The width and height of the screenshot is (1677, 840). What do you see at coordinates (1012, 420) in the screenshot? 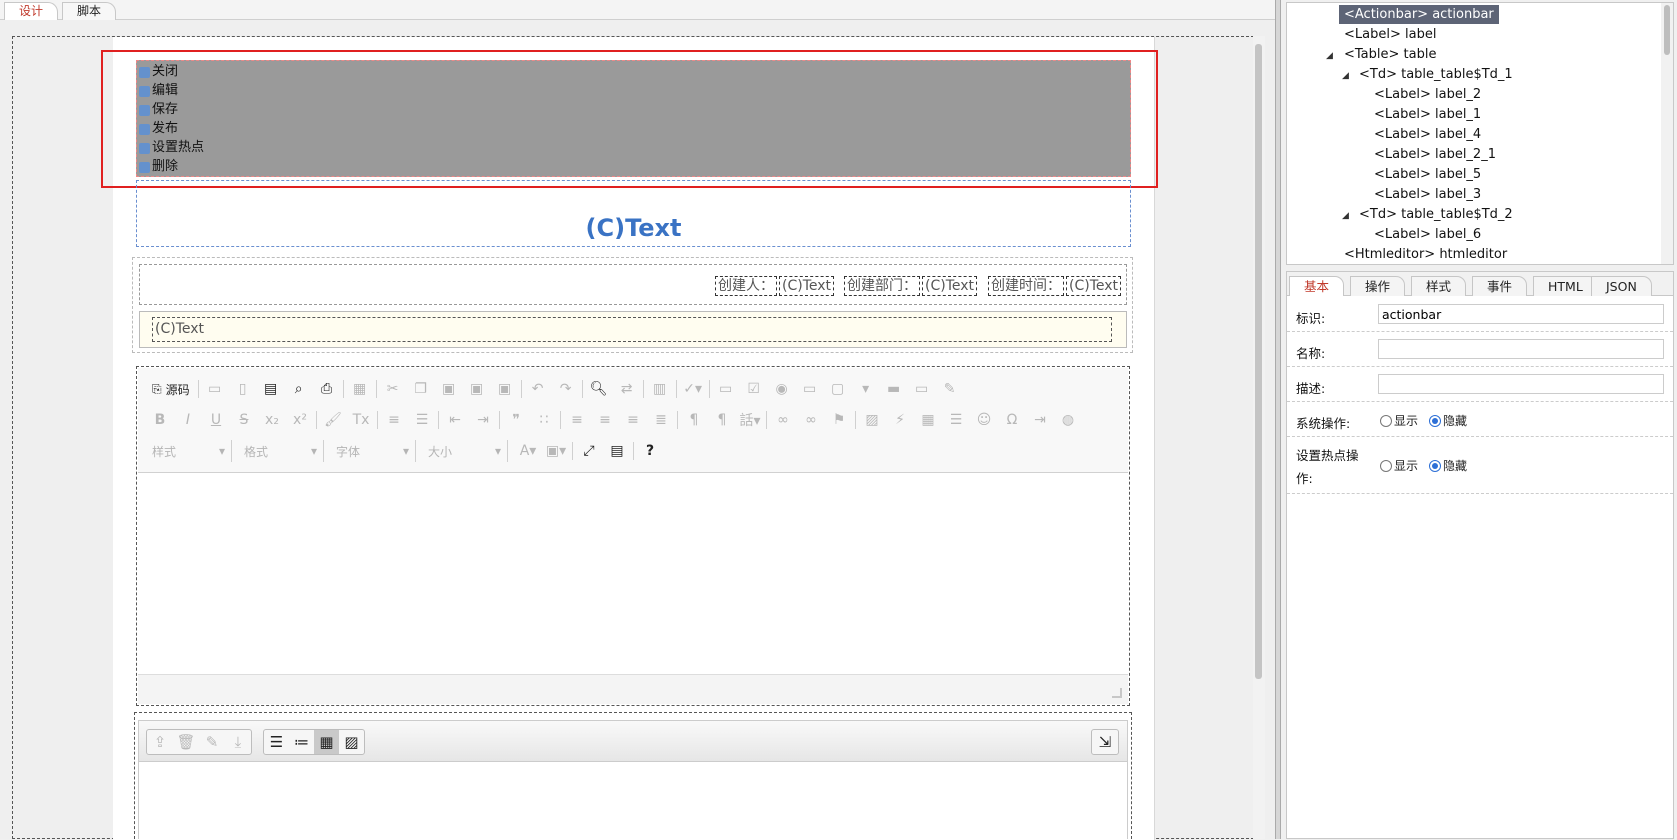
I see `special-char-icon: Ω` at bounding box center [1012, 420].